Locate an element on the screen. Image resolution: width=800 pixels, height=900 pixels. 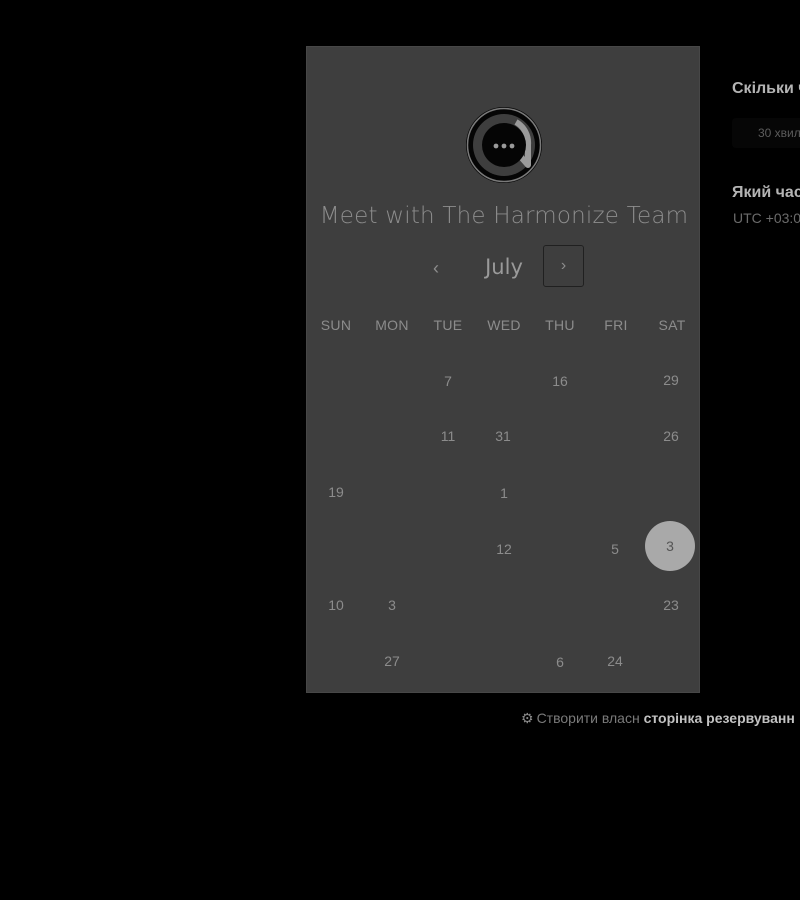
calendar-day: 10 is located at coordinates (336, 605).